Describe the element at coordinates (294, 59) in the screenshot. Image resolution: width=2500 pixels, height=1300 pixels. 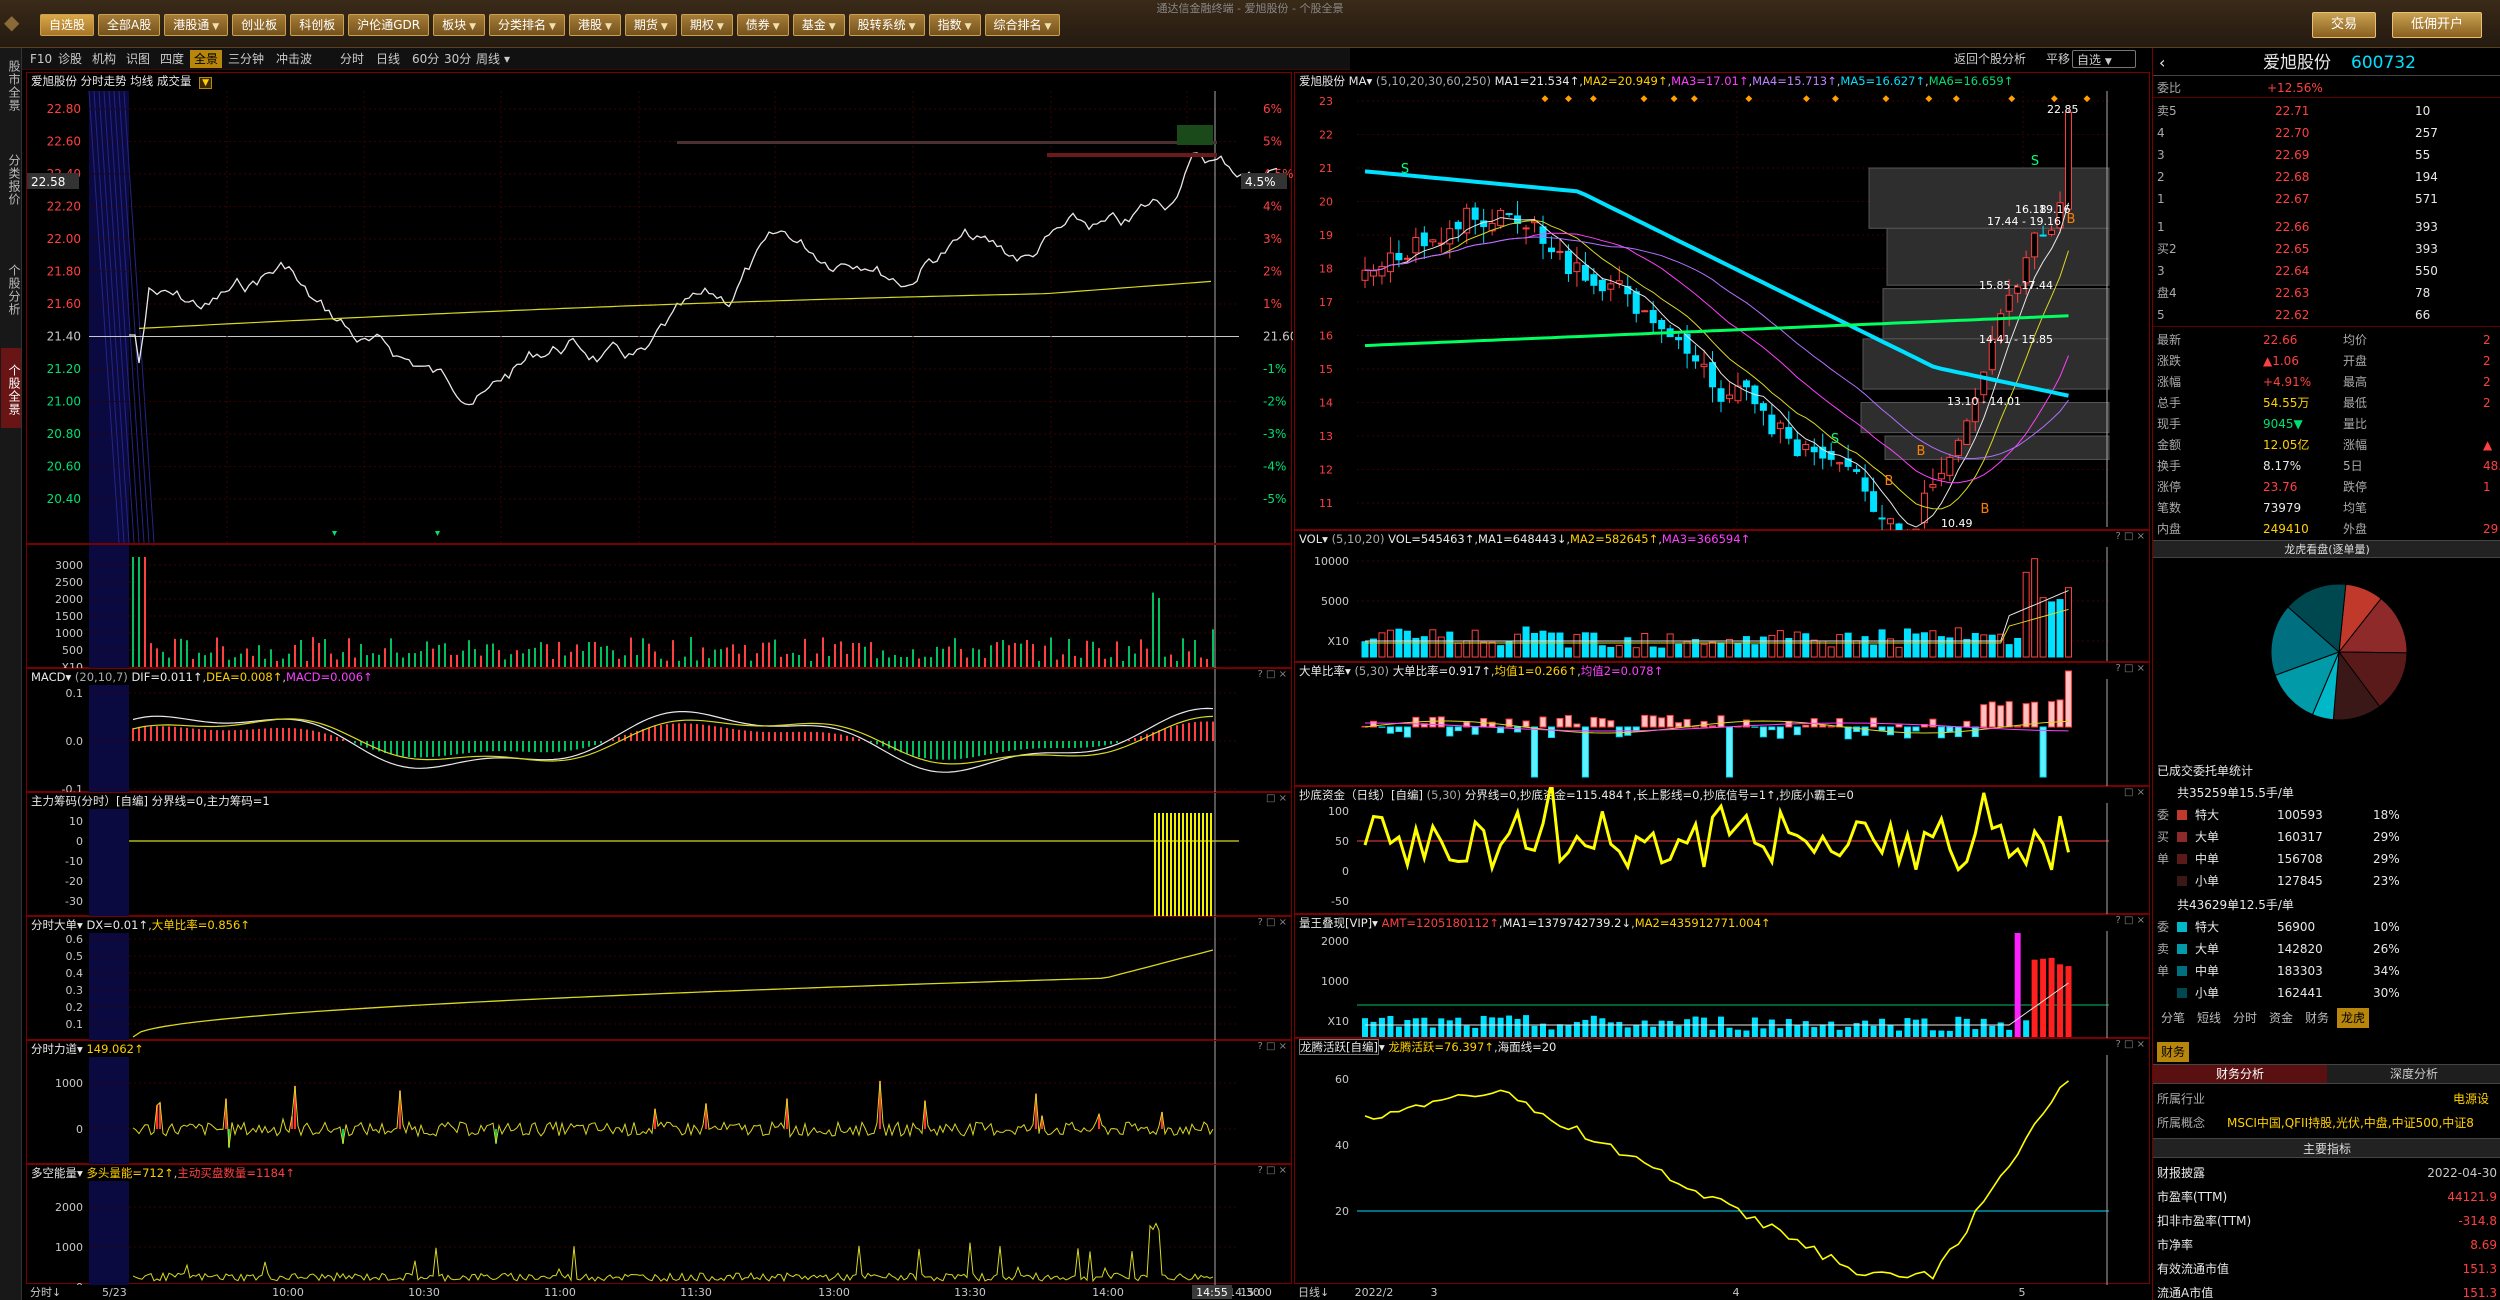
I see `toolbar-tab: 冲击波` at that location.